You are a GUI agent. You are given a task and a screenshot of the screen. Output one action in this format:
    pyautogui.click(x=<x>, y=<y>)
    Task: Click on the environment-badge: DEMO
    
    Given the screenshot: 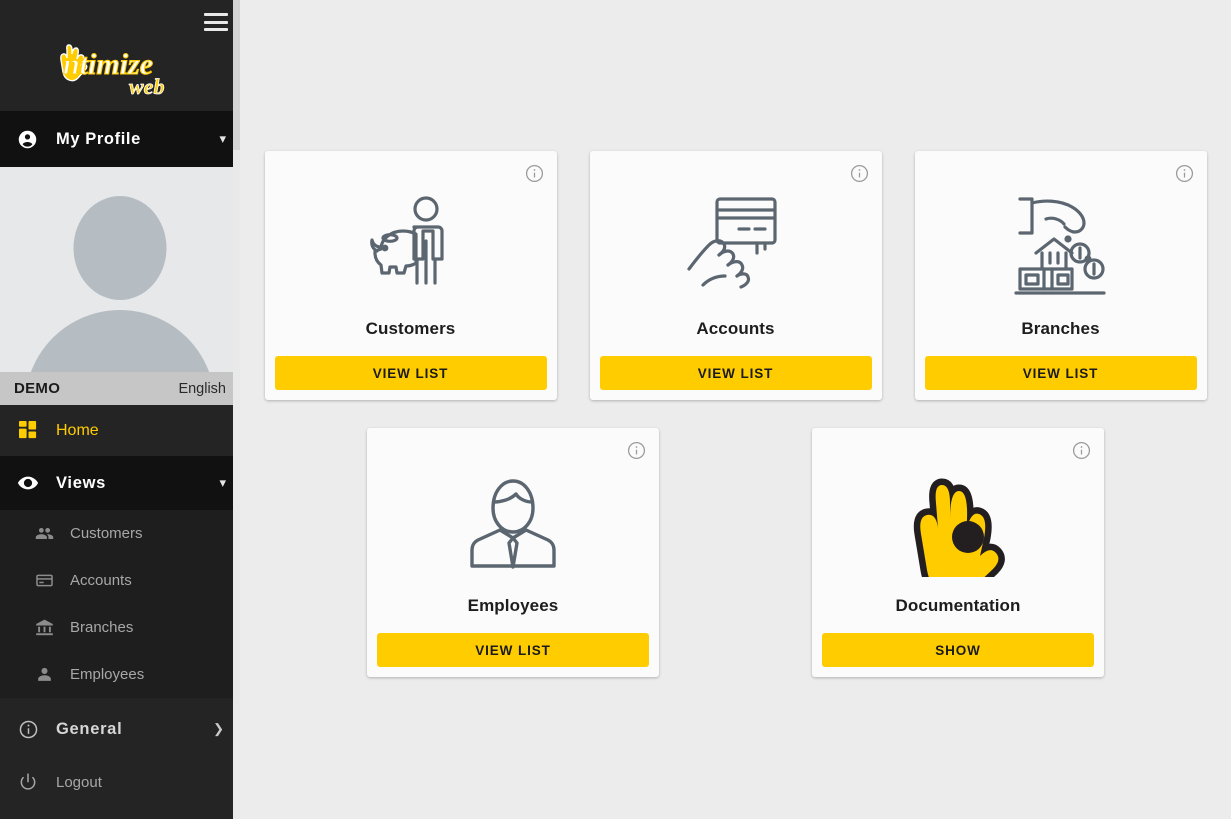 What is the action you would take?
    pyautogui.click(x=37, y=388)
    